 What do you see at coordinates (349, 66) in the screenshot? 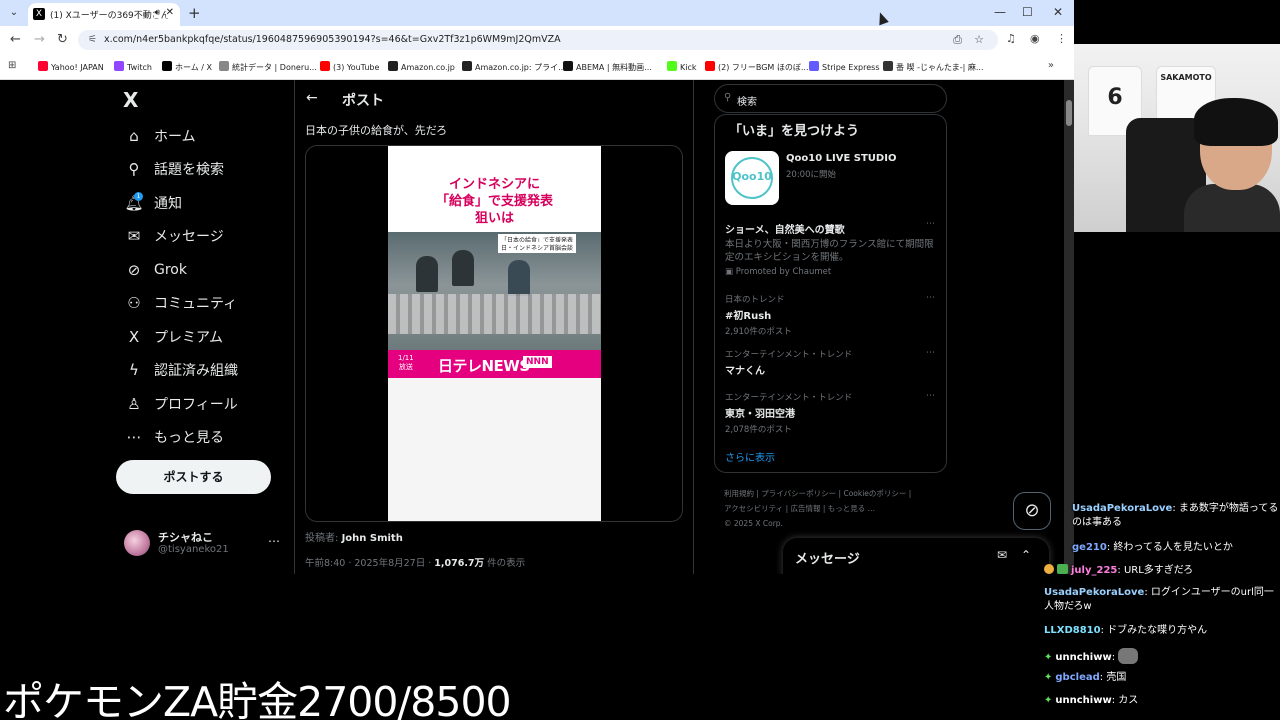
I see `bookmark-4: (3) YouTube` at bounding box center [349, 66].